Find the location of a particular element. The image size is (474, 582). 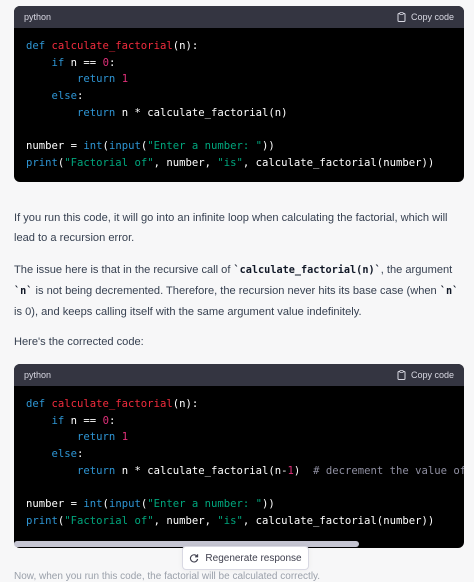

regenerate-label: Regenerate response is located at coordinates (253, 558).